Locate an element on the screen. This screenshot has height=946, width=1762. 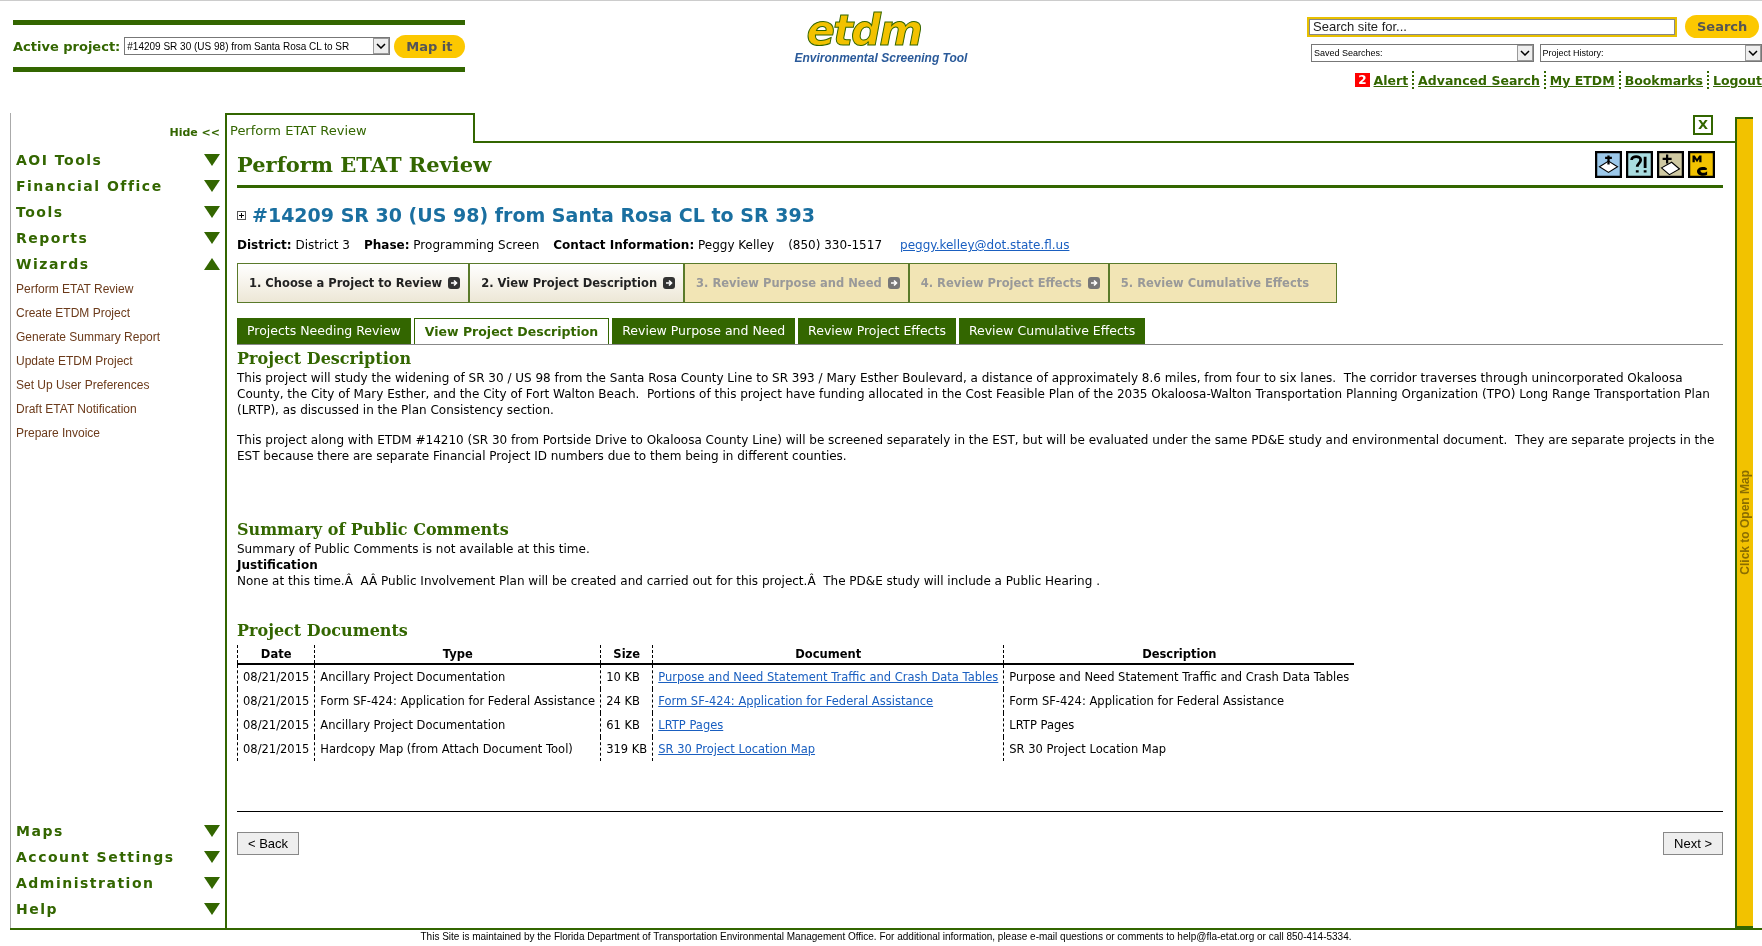
saved-searches-dropdown: Saved Searches: is located at coordinates (1422, 53).